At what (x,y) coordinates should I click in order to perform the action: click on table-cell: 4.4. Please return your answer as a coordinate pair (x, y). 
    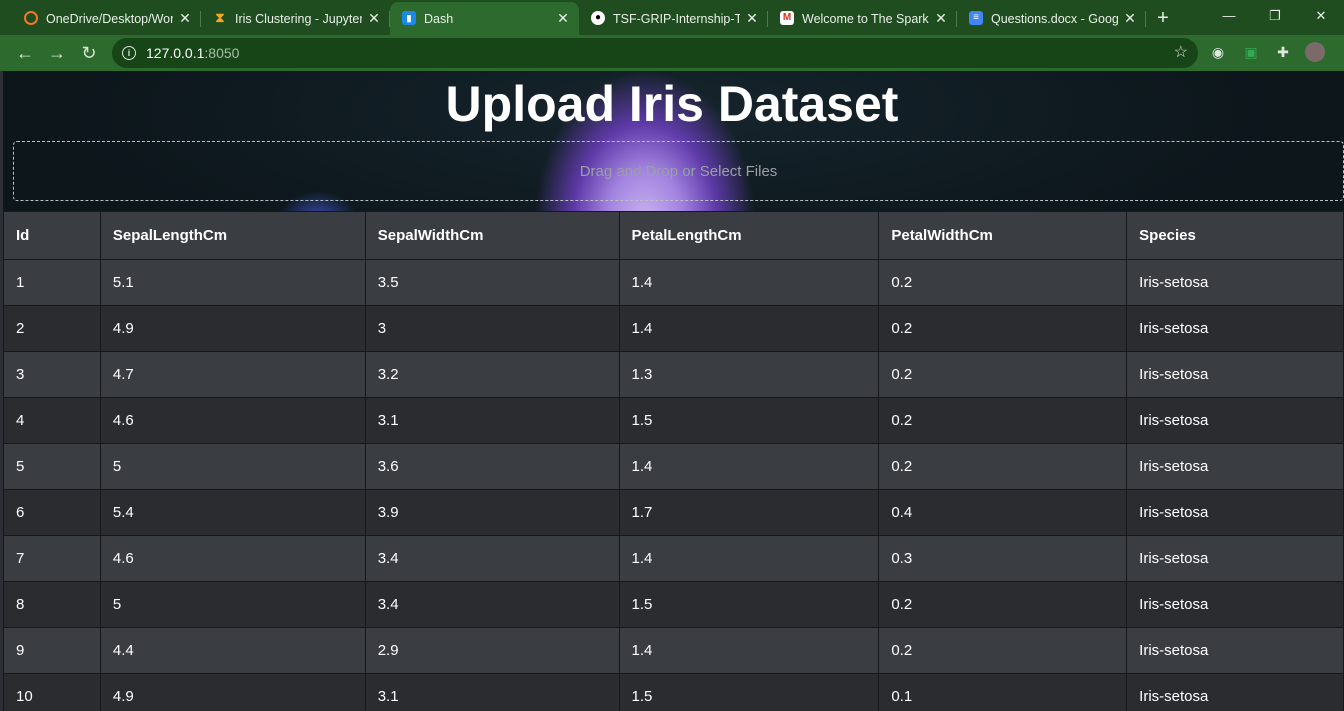
    Looking at the image, I should click on (232, 650).